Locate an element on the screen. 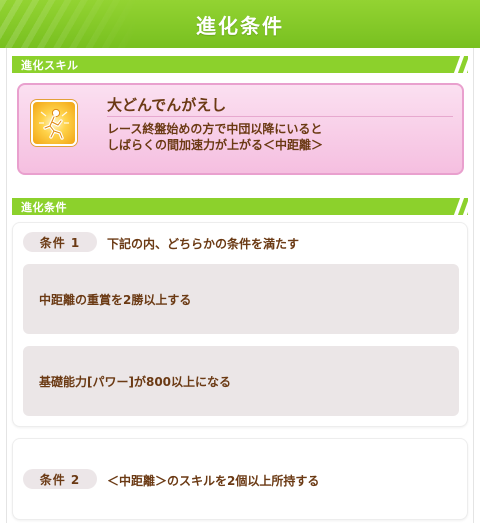 The width and height of the screenshot is (480, 523). skill-description-line-2: しばらくの間加速力が上がる＜中距離＞ is located at coordinates (215, 145).